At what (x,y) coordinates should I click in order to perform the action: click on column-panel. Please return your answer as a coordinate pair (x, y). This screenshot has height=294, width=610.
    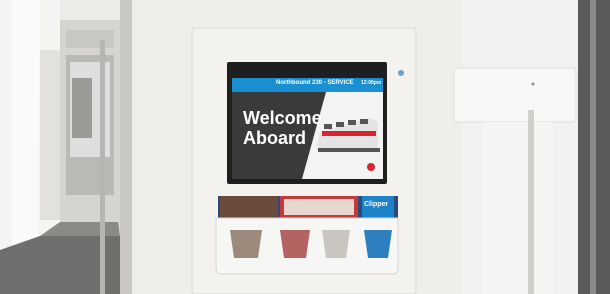
    Looking at the image, I should click on (518, 208).